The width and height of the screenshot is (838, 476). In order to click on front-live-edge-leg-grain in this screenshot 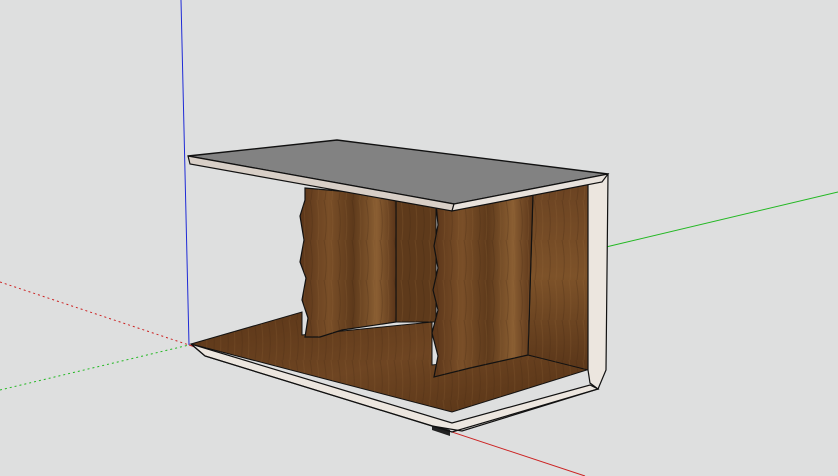, I will do `click(482, 285)`.